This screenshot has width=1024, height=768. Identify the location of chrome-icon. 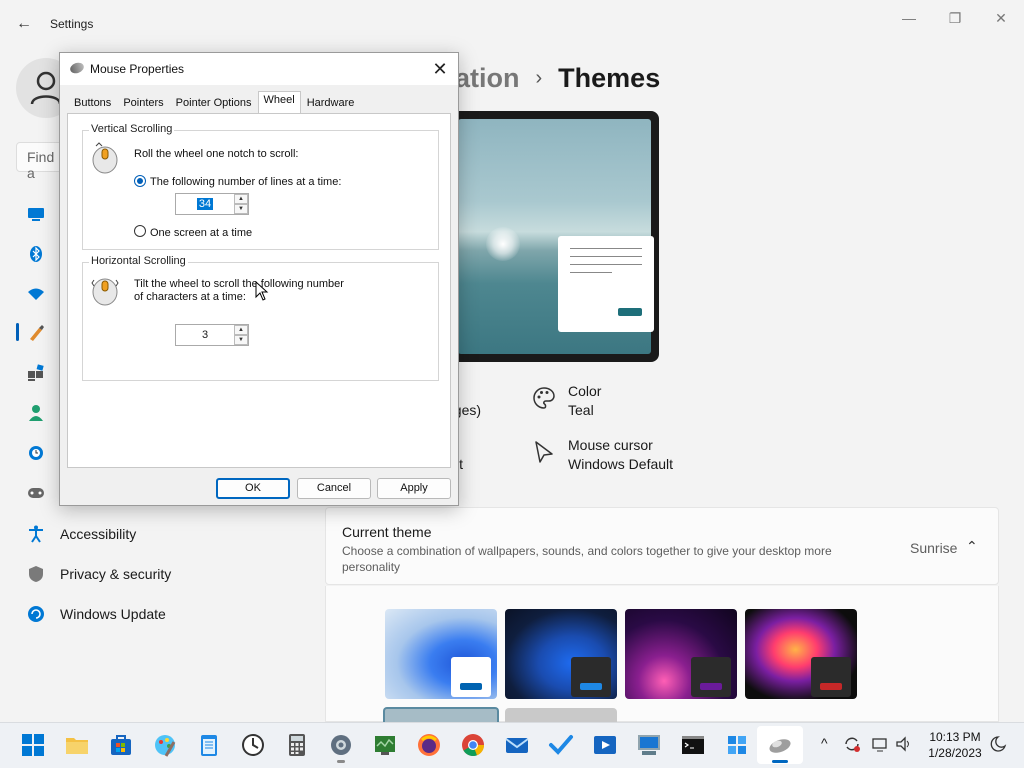
(473, 745).